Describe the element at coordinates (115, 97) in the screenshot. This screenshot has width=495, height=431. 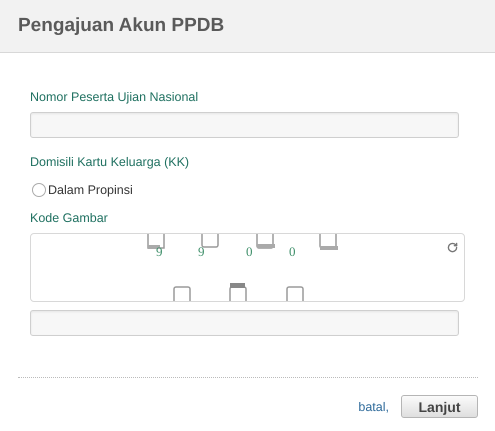
I see `field-label: Nomor Peserta Ujian Nasional` at that location.